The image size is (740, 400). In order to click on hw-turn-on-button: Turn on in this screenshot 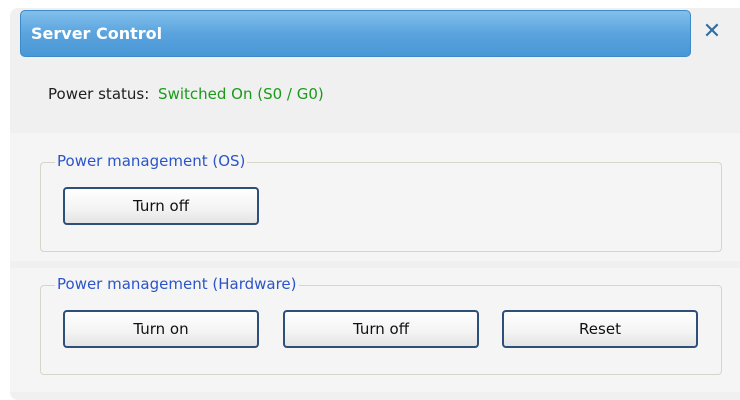, I will do `click(161, 329)`.